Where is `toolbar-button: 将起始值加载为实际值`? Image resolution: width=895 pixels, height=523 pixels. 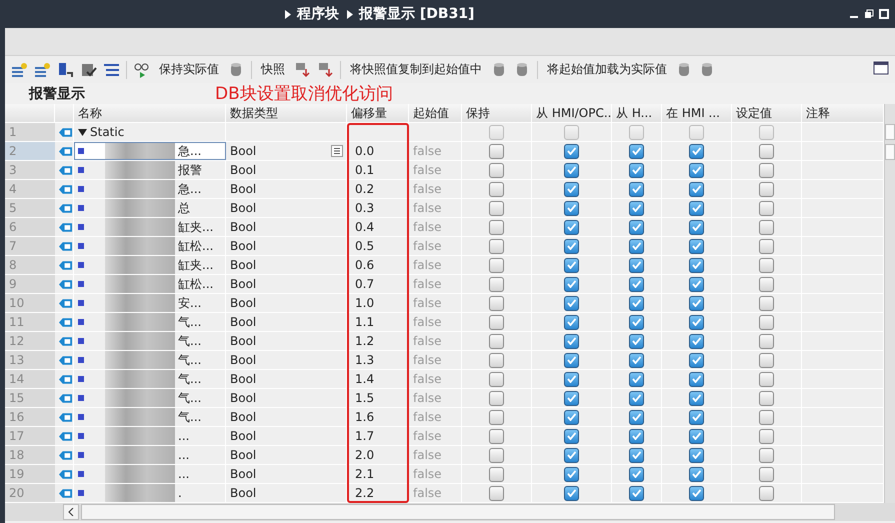 toolbar-button: 将起始值加载为实际值 is located at coordinates (607, 69).